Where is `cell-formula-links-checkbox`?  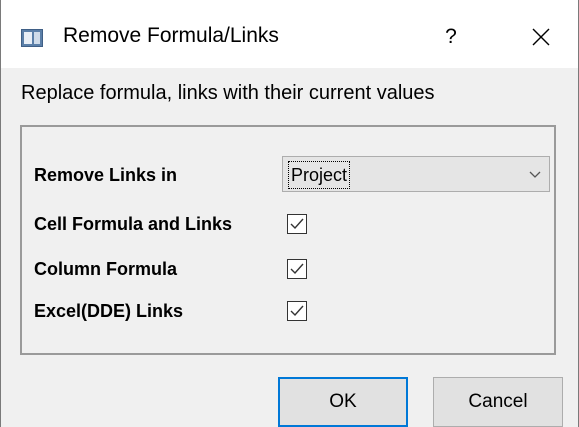
cell-formula-links-checkbox is located at coordinates (297, 224).